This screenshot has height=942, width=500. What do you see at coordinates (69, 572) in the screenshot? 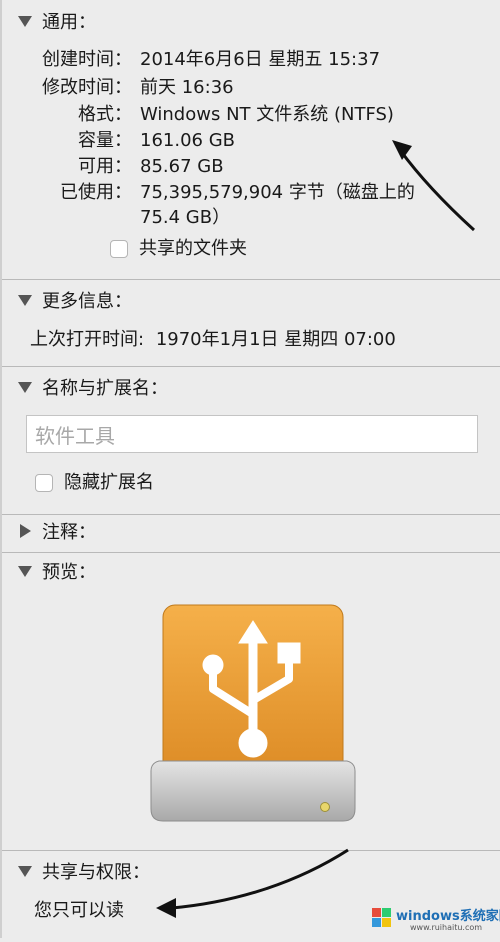
I see `section-preview-title: 预览：` at bounding box center [69, 572].